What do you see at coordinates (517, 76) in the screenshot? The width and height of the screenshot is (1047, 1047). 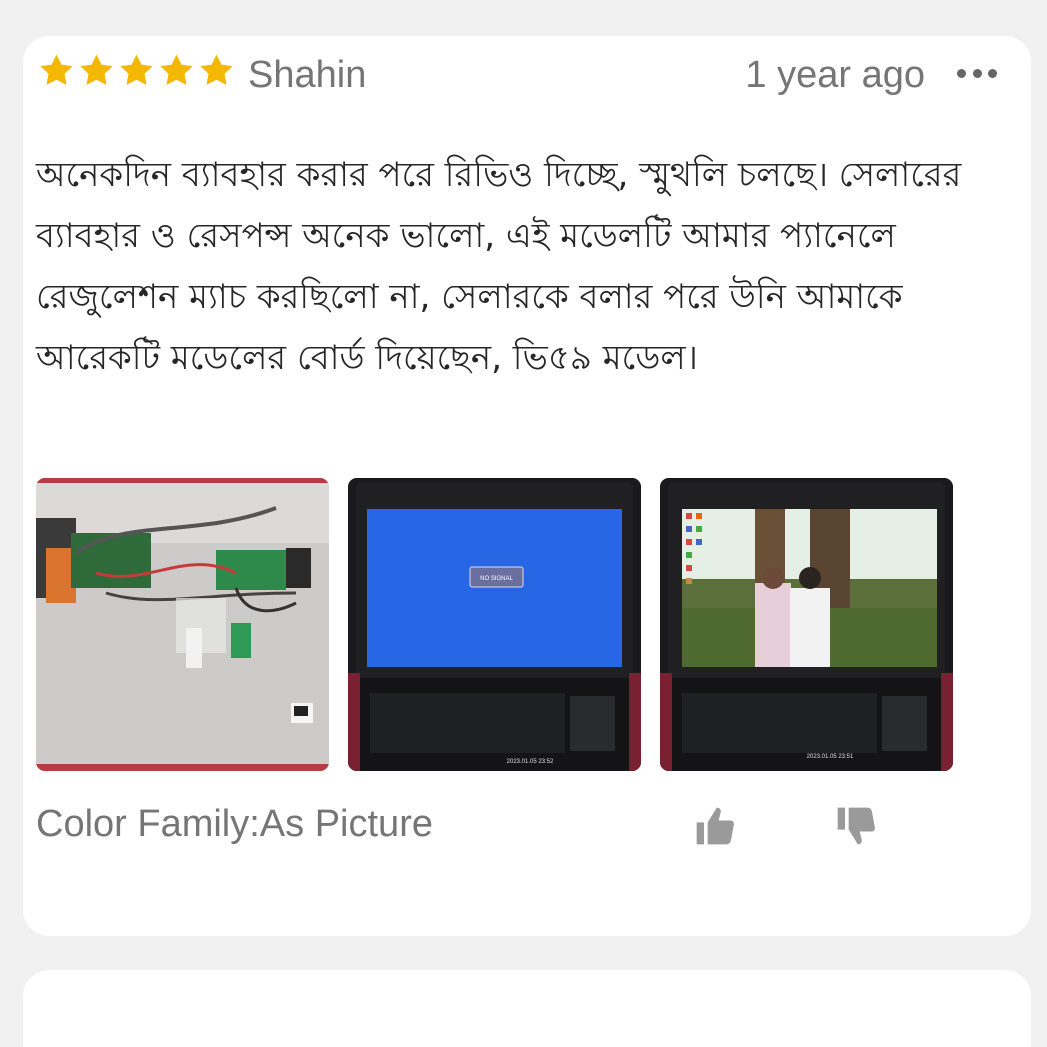 I see `review-header: Shahin 1 year ago` at bounding box center [517, 76].